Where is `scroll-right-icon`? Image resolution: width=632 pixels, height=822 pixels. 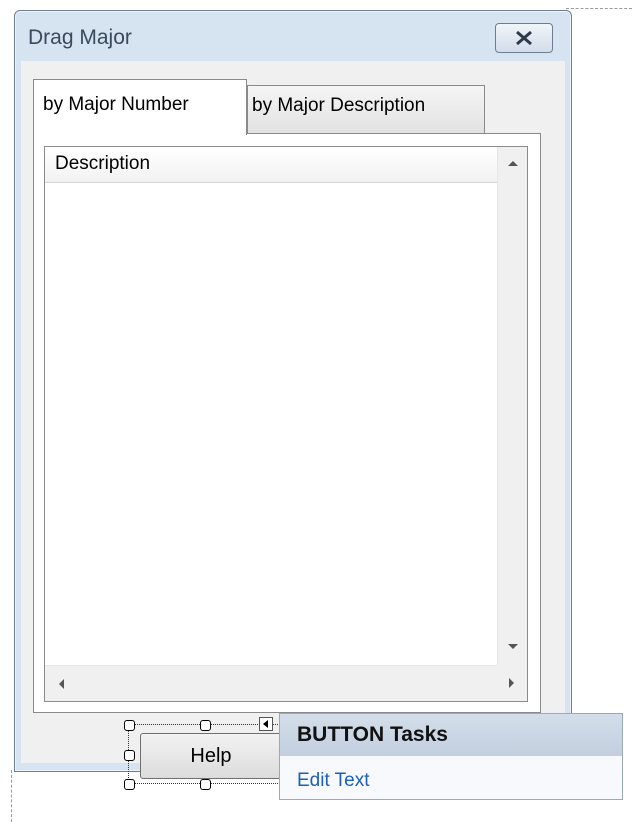 scroll-right-icon is located at coordinates (511, 683).